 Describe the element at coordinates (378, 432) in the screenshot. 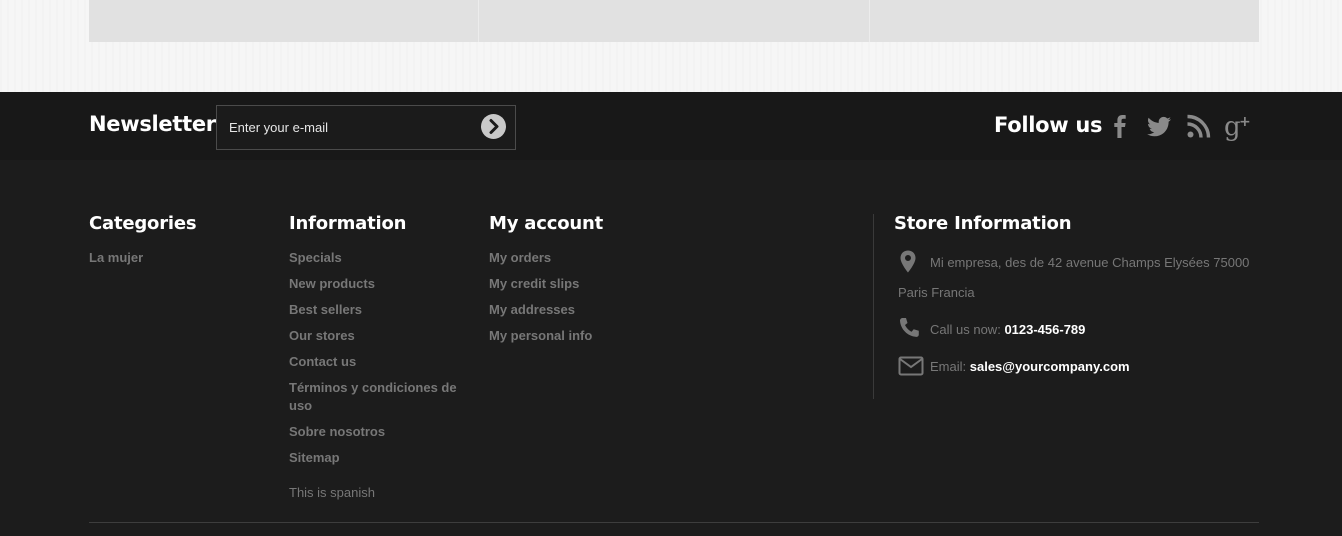

I see `info-link-about: Sobre nosotros` at that location.